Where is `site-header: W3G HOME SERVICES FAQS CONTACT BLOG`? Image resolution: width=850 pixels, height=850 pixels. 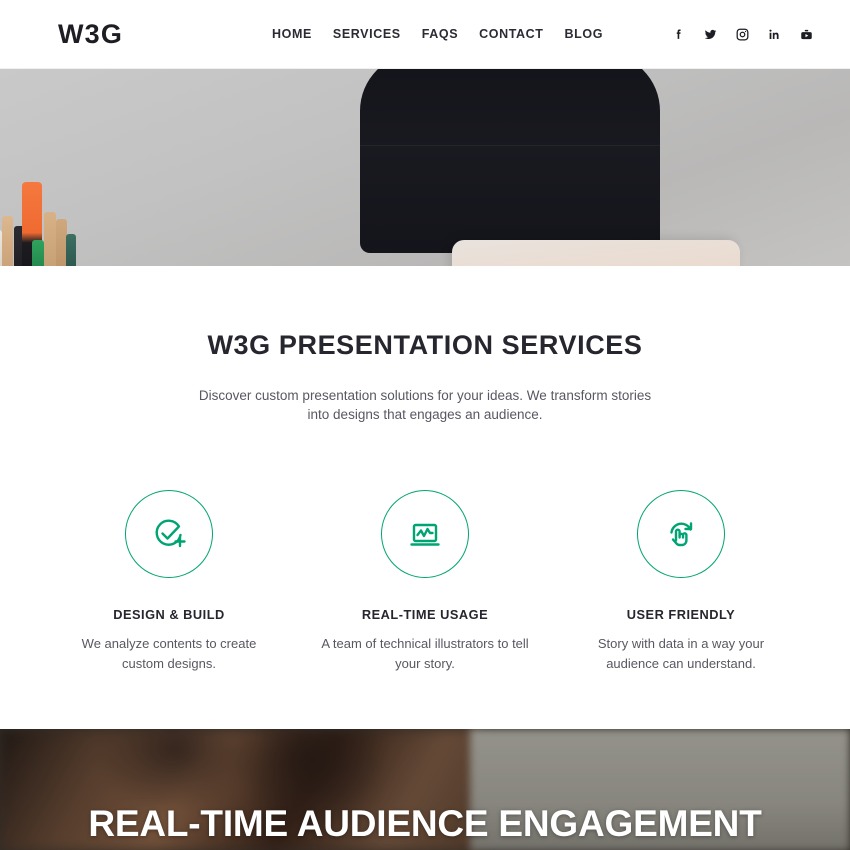 site-header: W3G HOME SERVICES FAQS CONTACT BLOG is located at coordinates (425, 34).